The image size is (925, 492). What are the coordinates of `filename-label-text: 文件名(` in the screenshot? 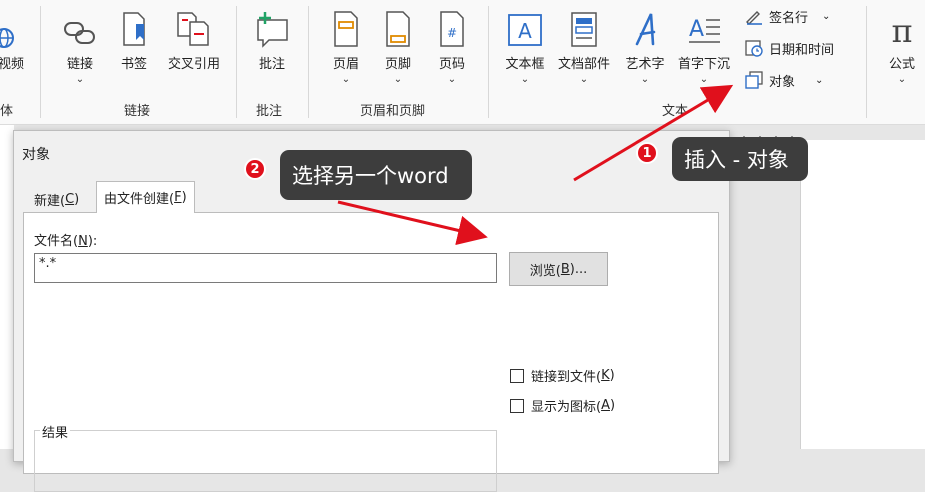 It's located at (56, 241).